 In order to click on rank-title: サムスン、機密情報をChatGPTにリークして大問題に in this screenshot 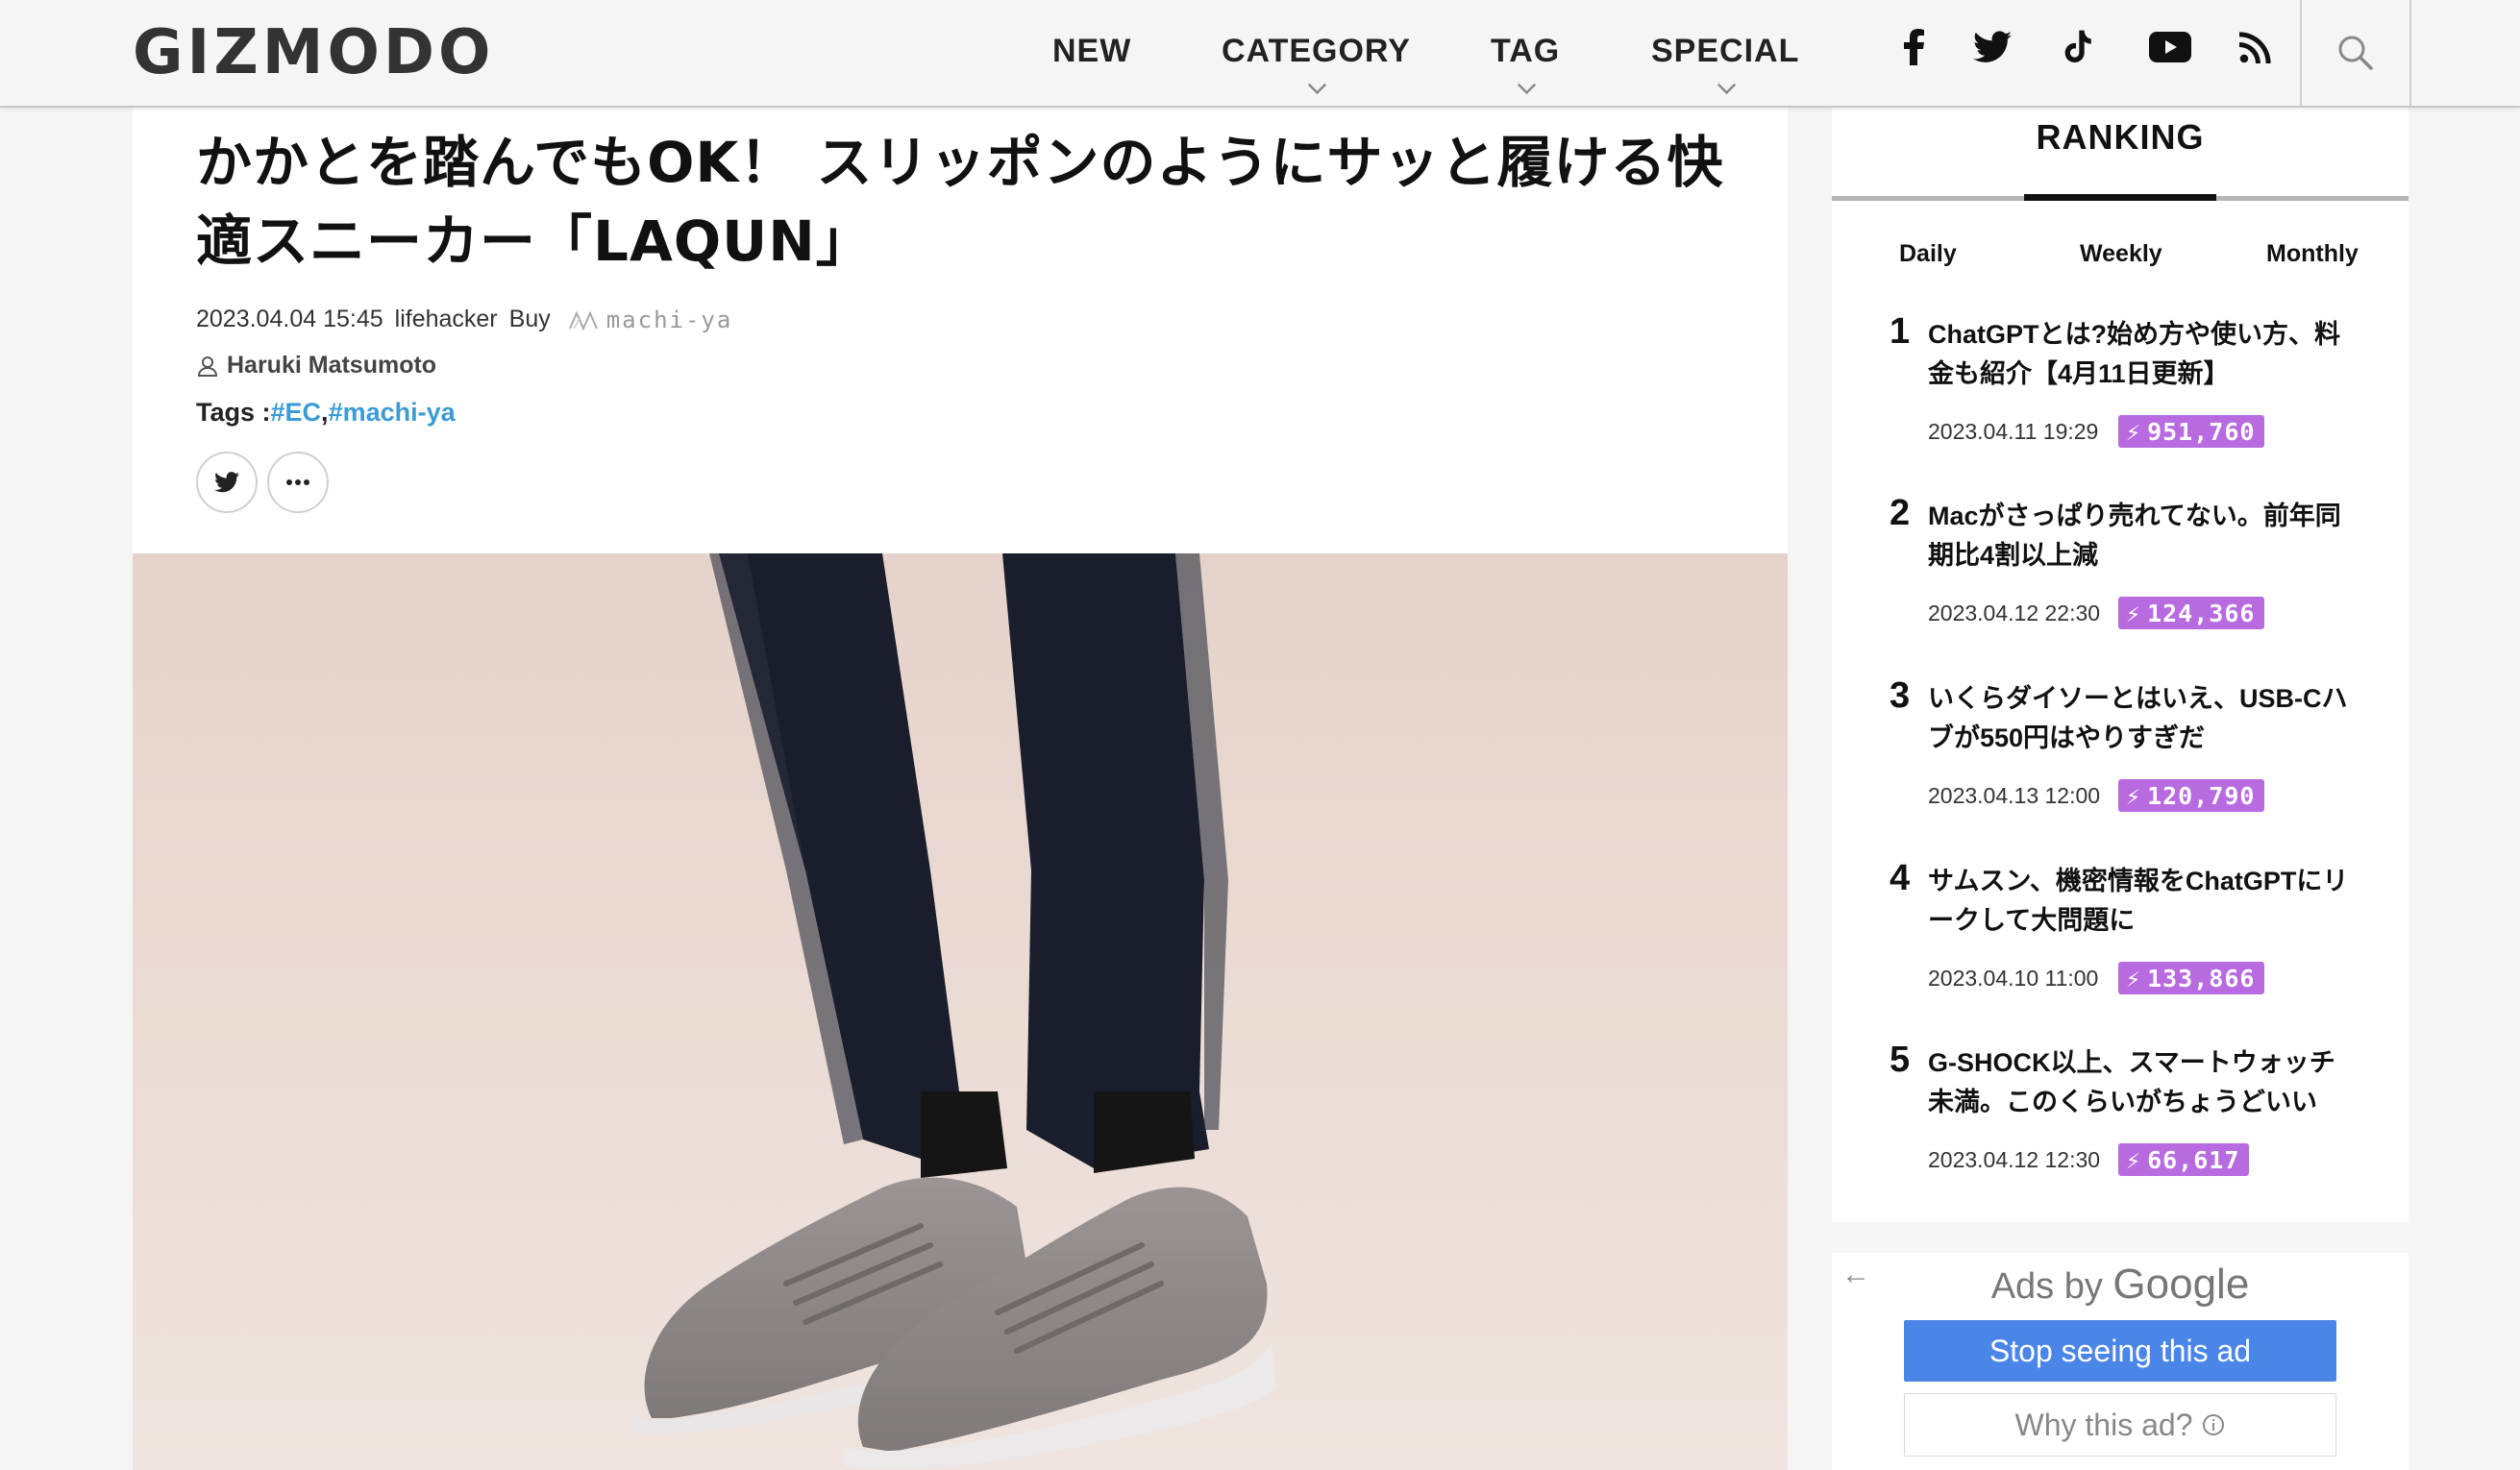, I will do `click(2144, 902)`.